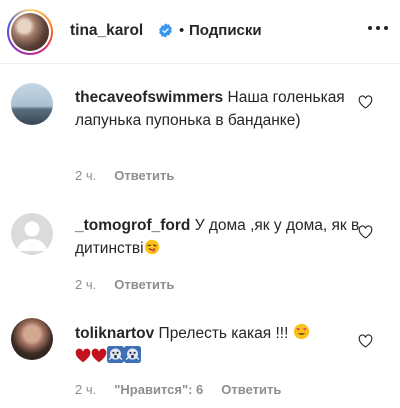 The width and height of the screenshot is (400, 408). Describe the element at coordinates (378, 29) in the screenshot. I see `more-options-icon` at that location.